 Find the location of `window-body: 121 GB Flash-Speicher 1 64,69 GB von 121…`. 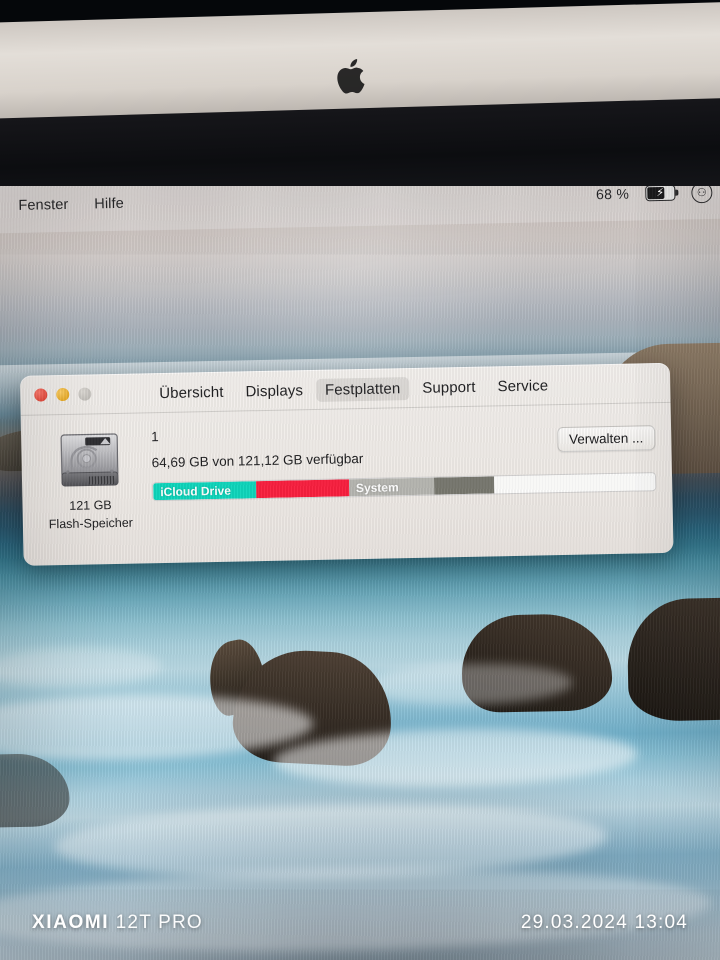

window-body: 121 GB Flash-Speicher 1 64,69 GB von 121… is located at coordinates (347, 468).